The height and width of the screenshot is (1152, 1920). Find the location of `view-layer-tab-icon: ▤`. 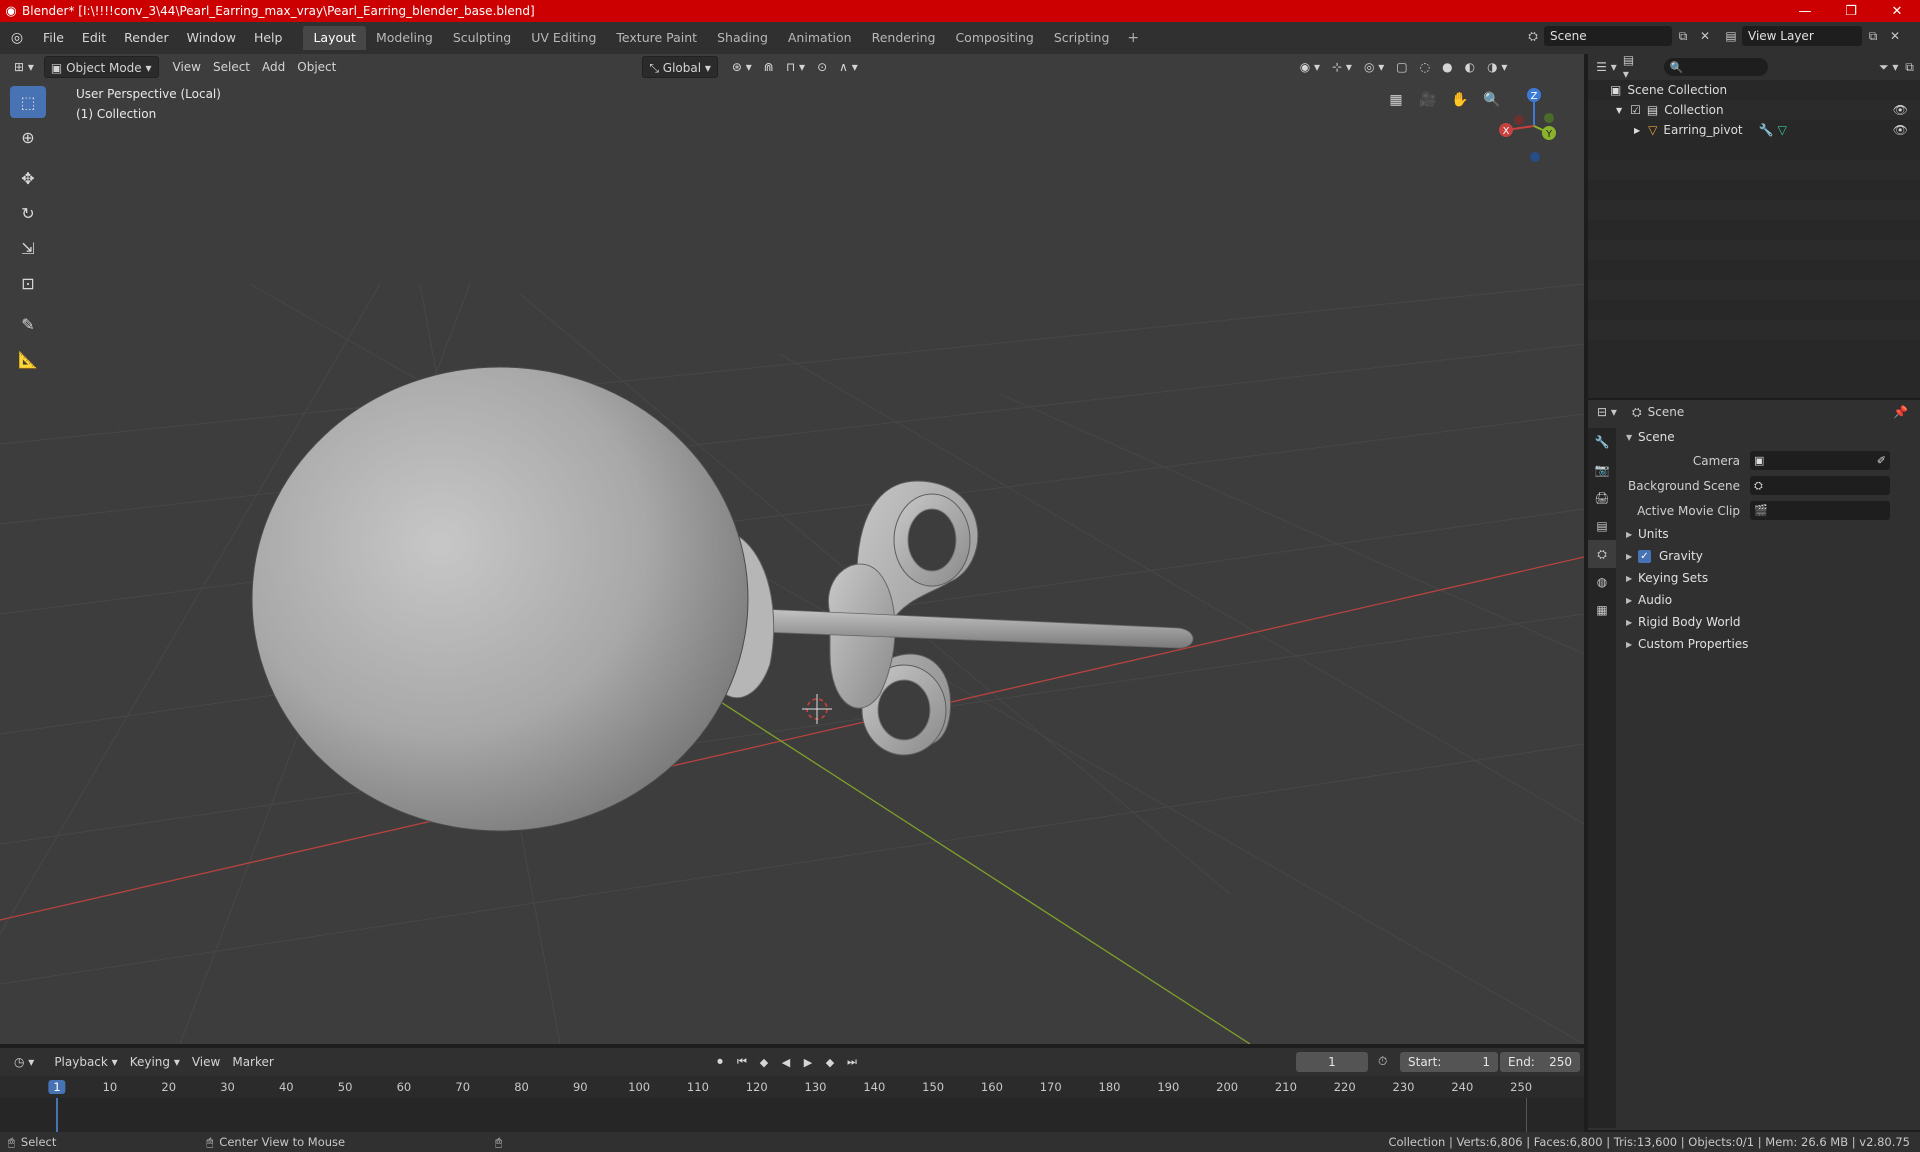

view-layer-tab-icon: ▤ is located at coordinates (1602, 526).